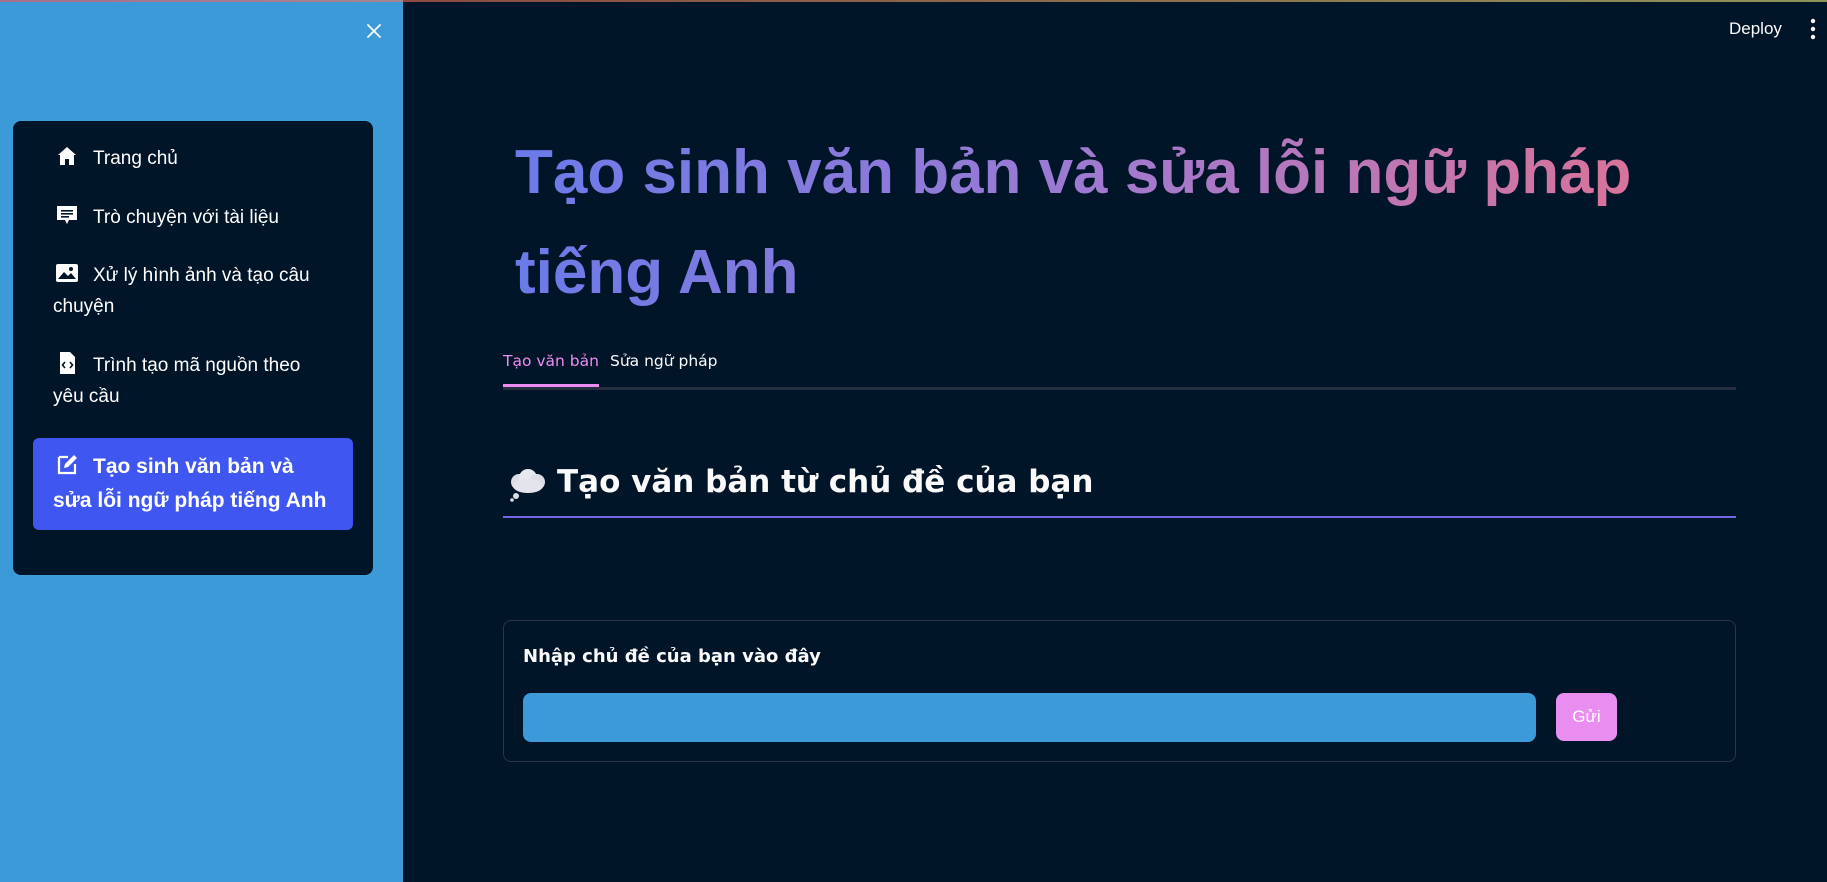  Describe the element at coordinates (1813, 29) in the screenshot. I see `kebab-icon` at that location.